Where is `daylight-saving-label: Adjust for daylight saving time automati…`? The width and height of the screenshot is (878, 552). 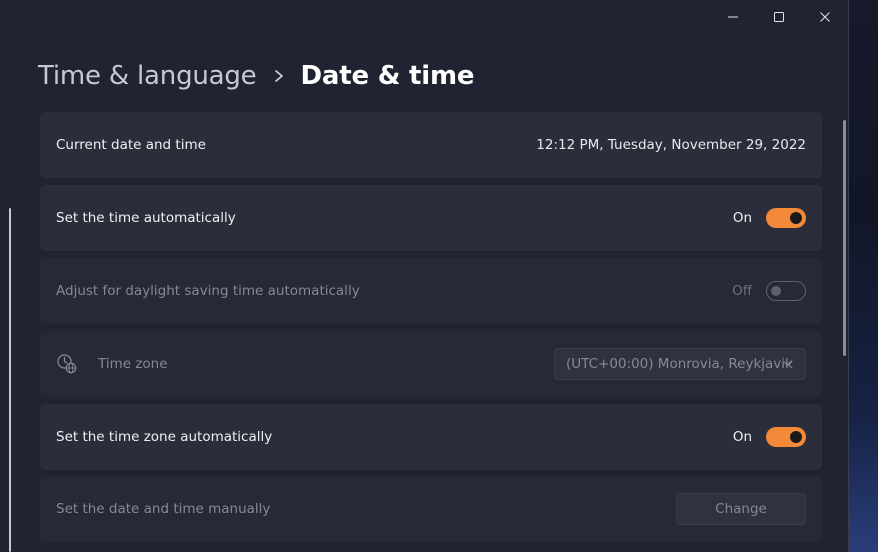 daylight-saving-label: Adjust for daylight saving time automati… is located at coordinates (208, 291).